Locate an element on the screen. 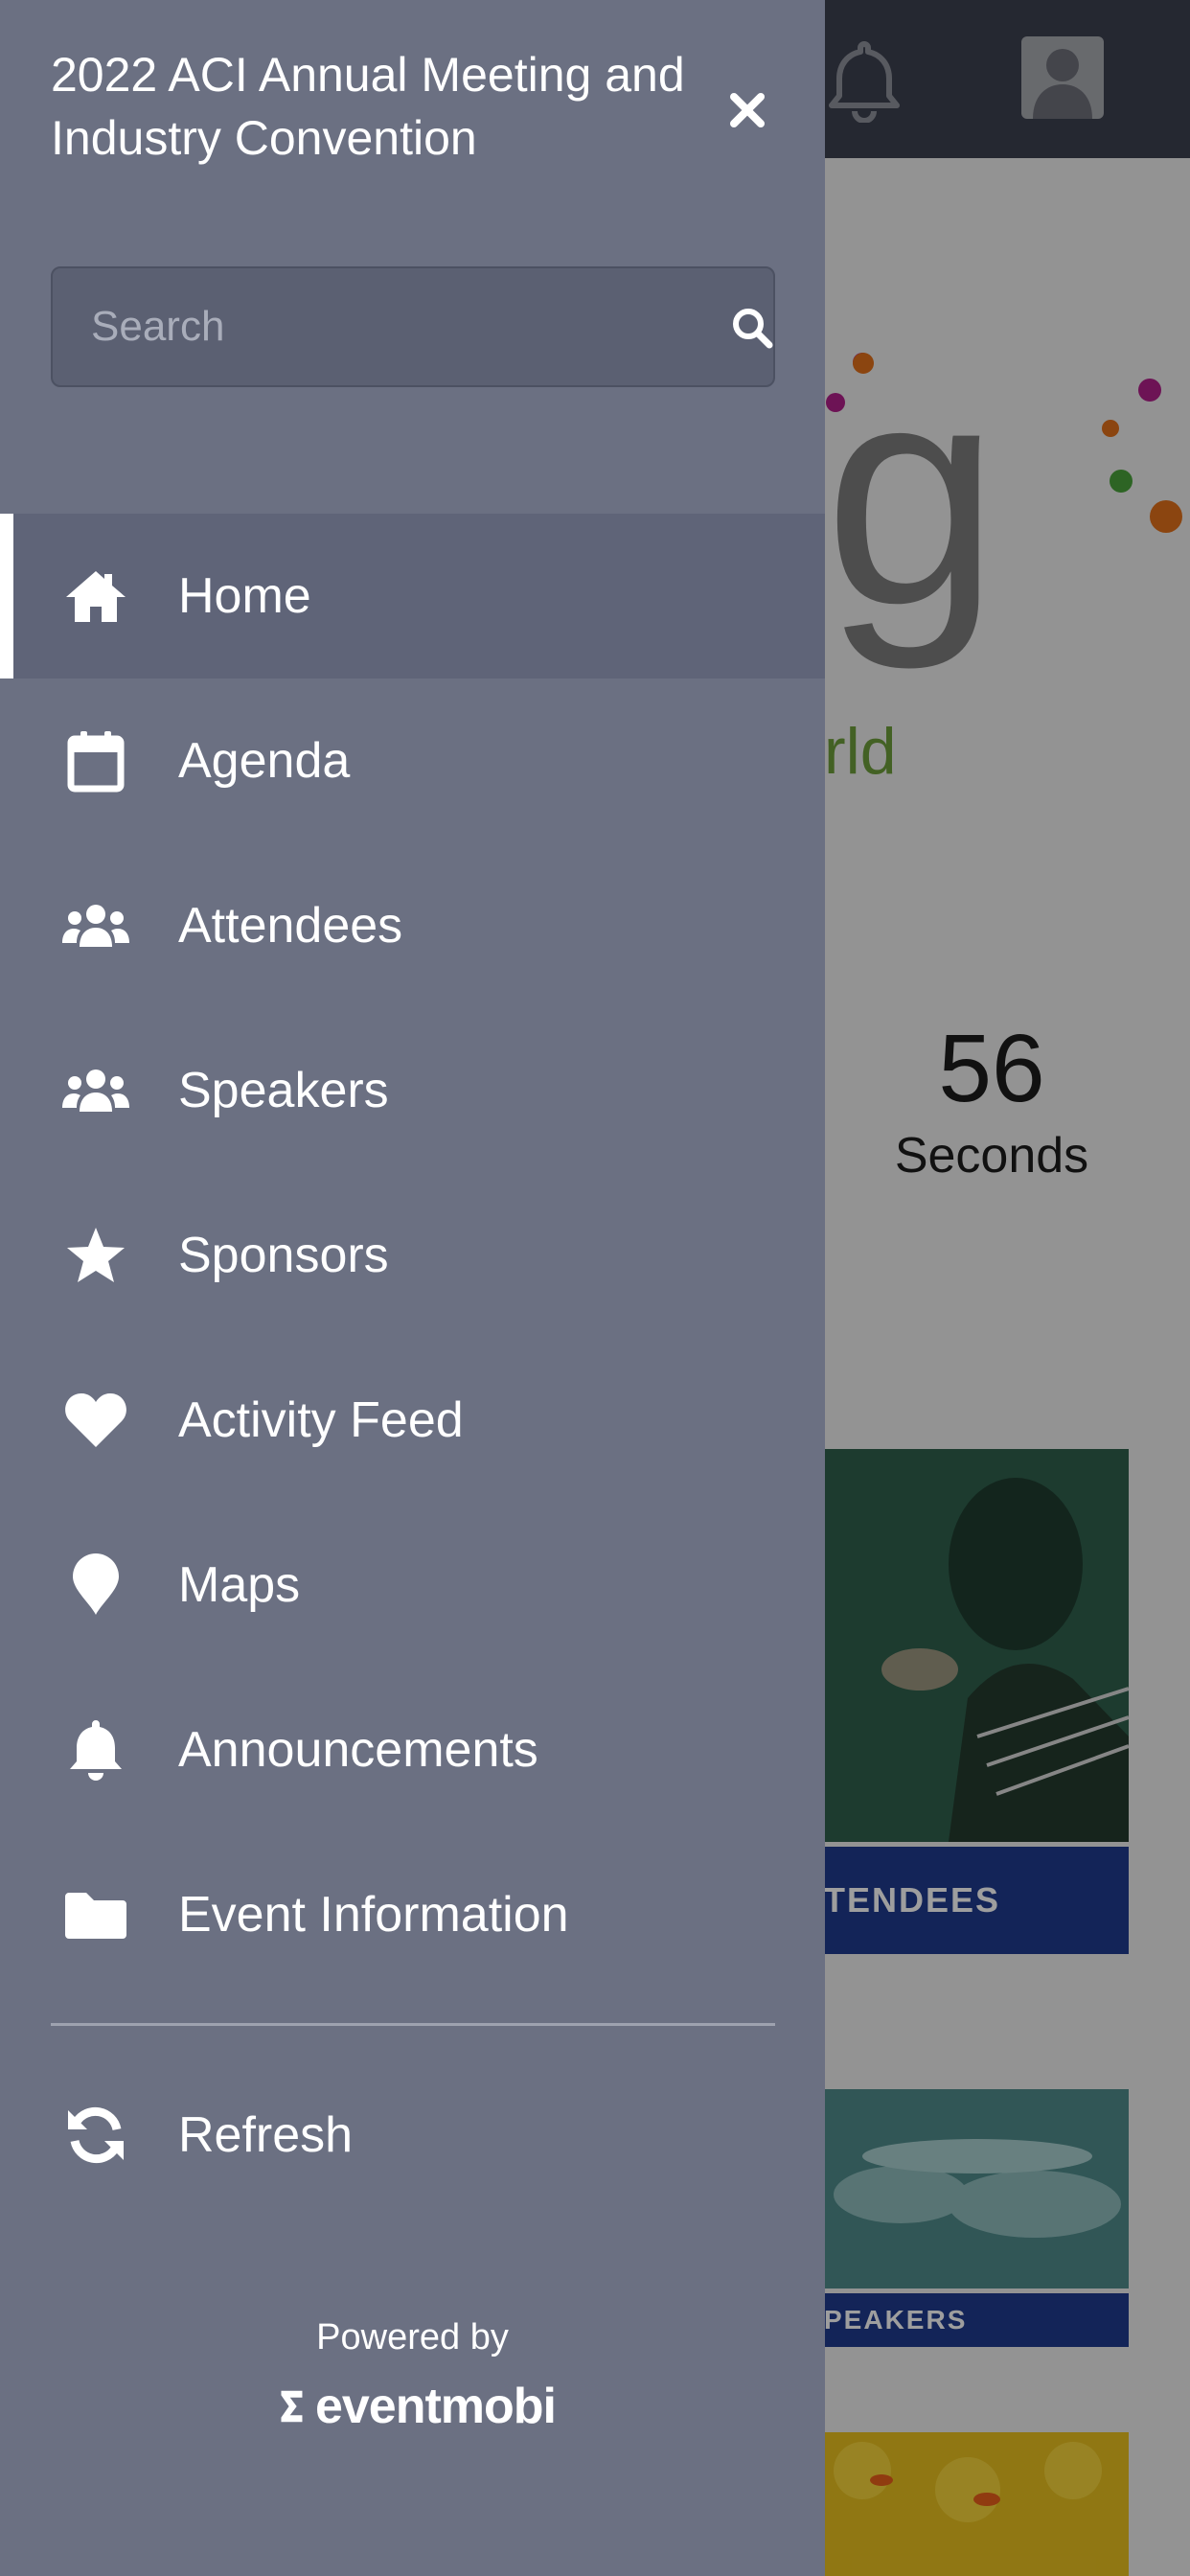 This screenshot has height=2576, width=1190. nav-item-speakers: Speakers is located at coordinates (413, 1090).